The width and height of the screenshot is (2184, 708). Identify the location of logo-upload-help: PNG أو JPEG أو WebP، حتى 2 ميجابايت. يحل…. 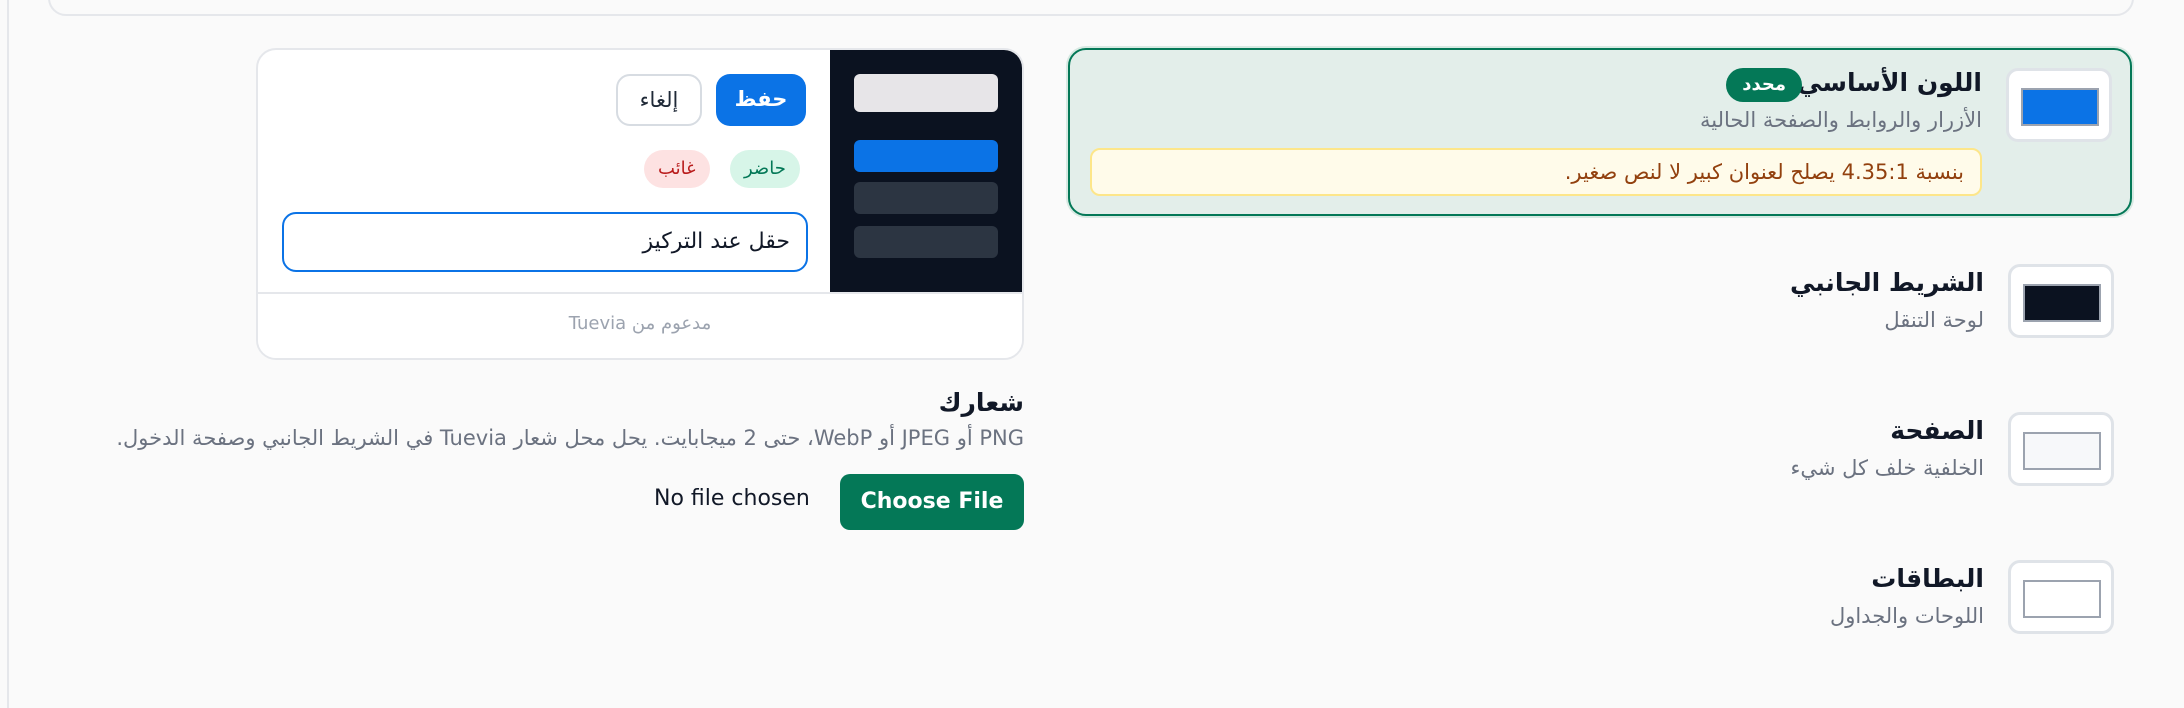
(570, 438).